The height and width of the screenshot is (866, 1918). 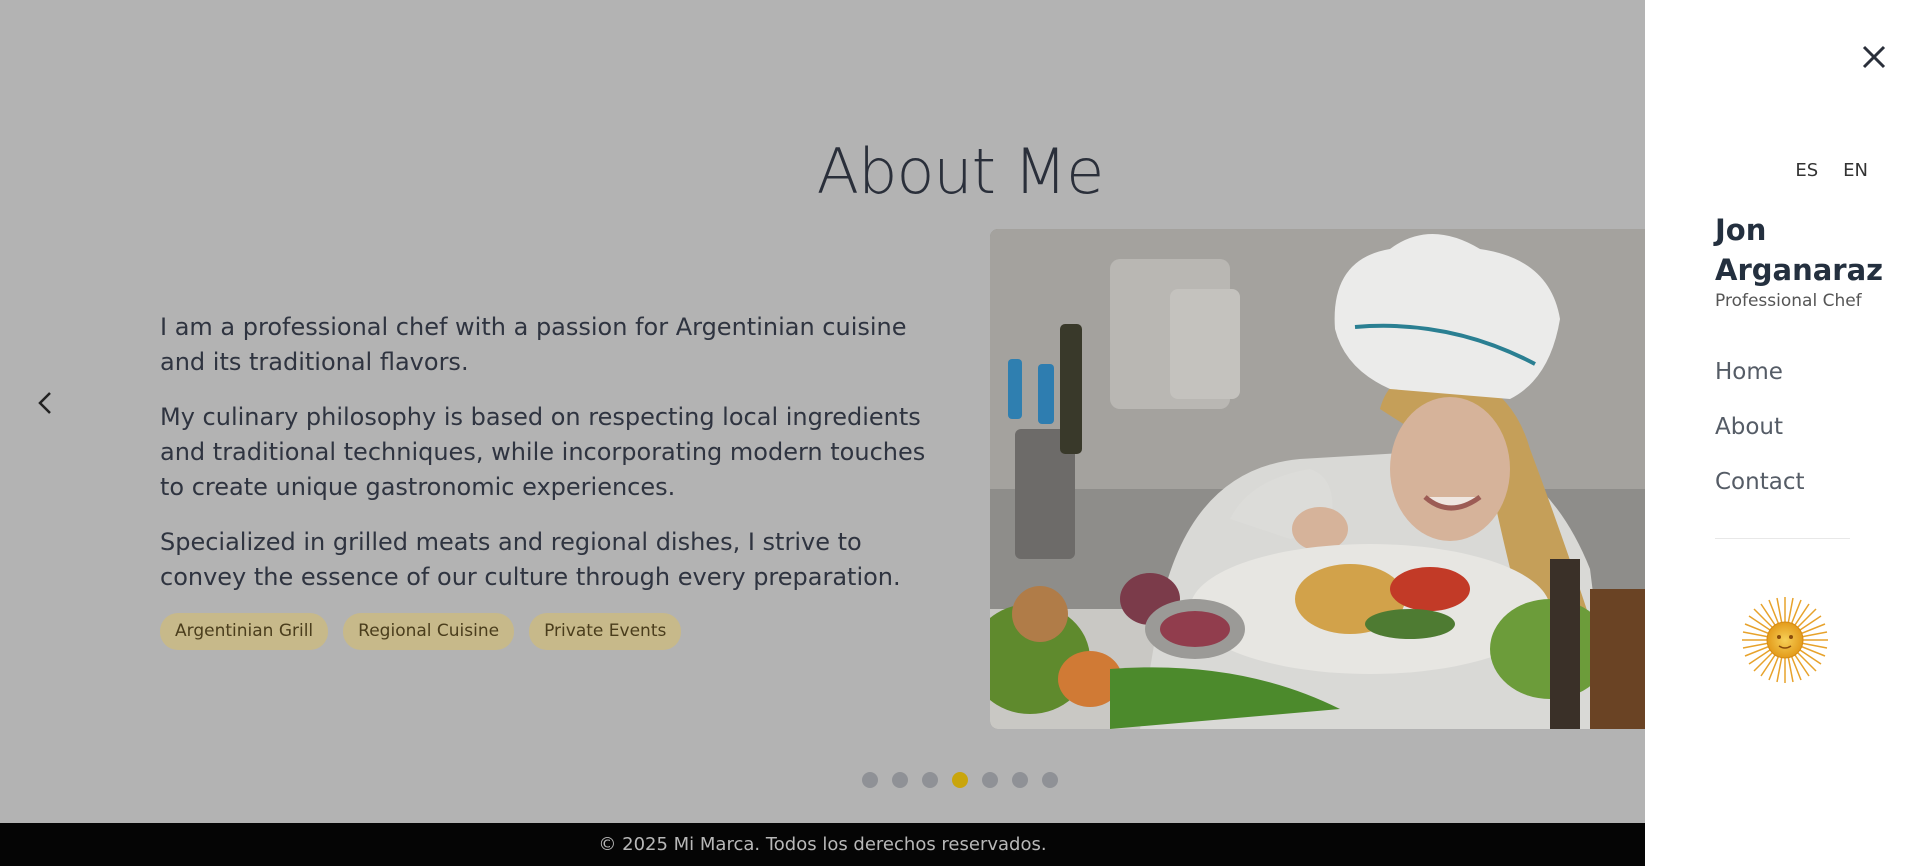 I want to click on chevron-left-icon, so click(x=44, y=403).